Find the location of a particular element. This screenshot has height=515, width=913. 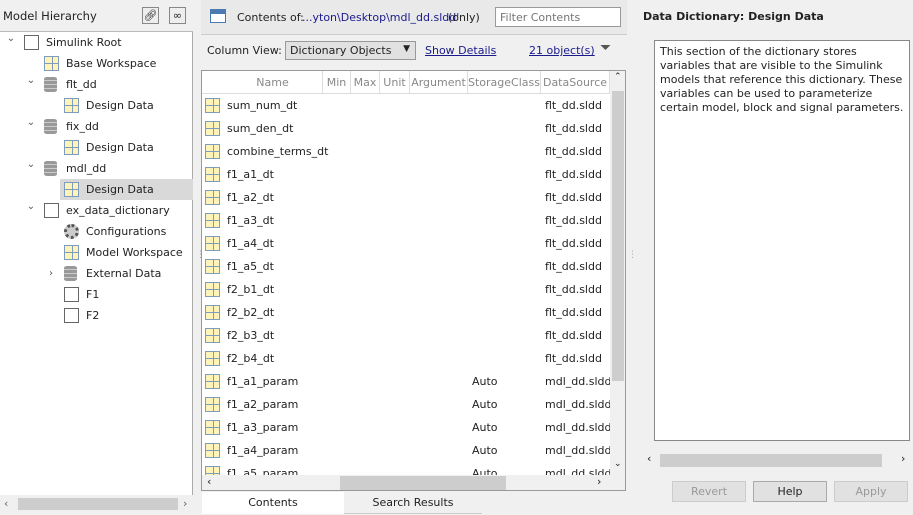

tree-item: F2 is located at coordinates (96, 315).